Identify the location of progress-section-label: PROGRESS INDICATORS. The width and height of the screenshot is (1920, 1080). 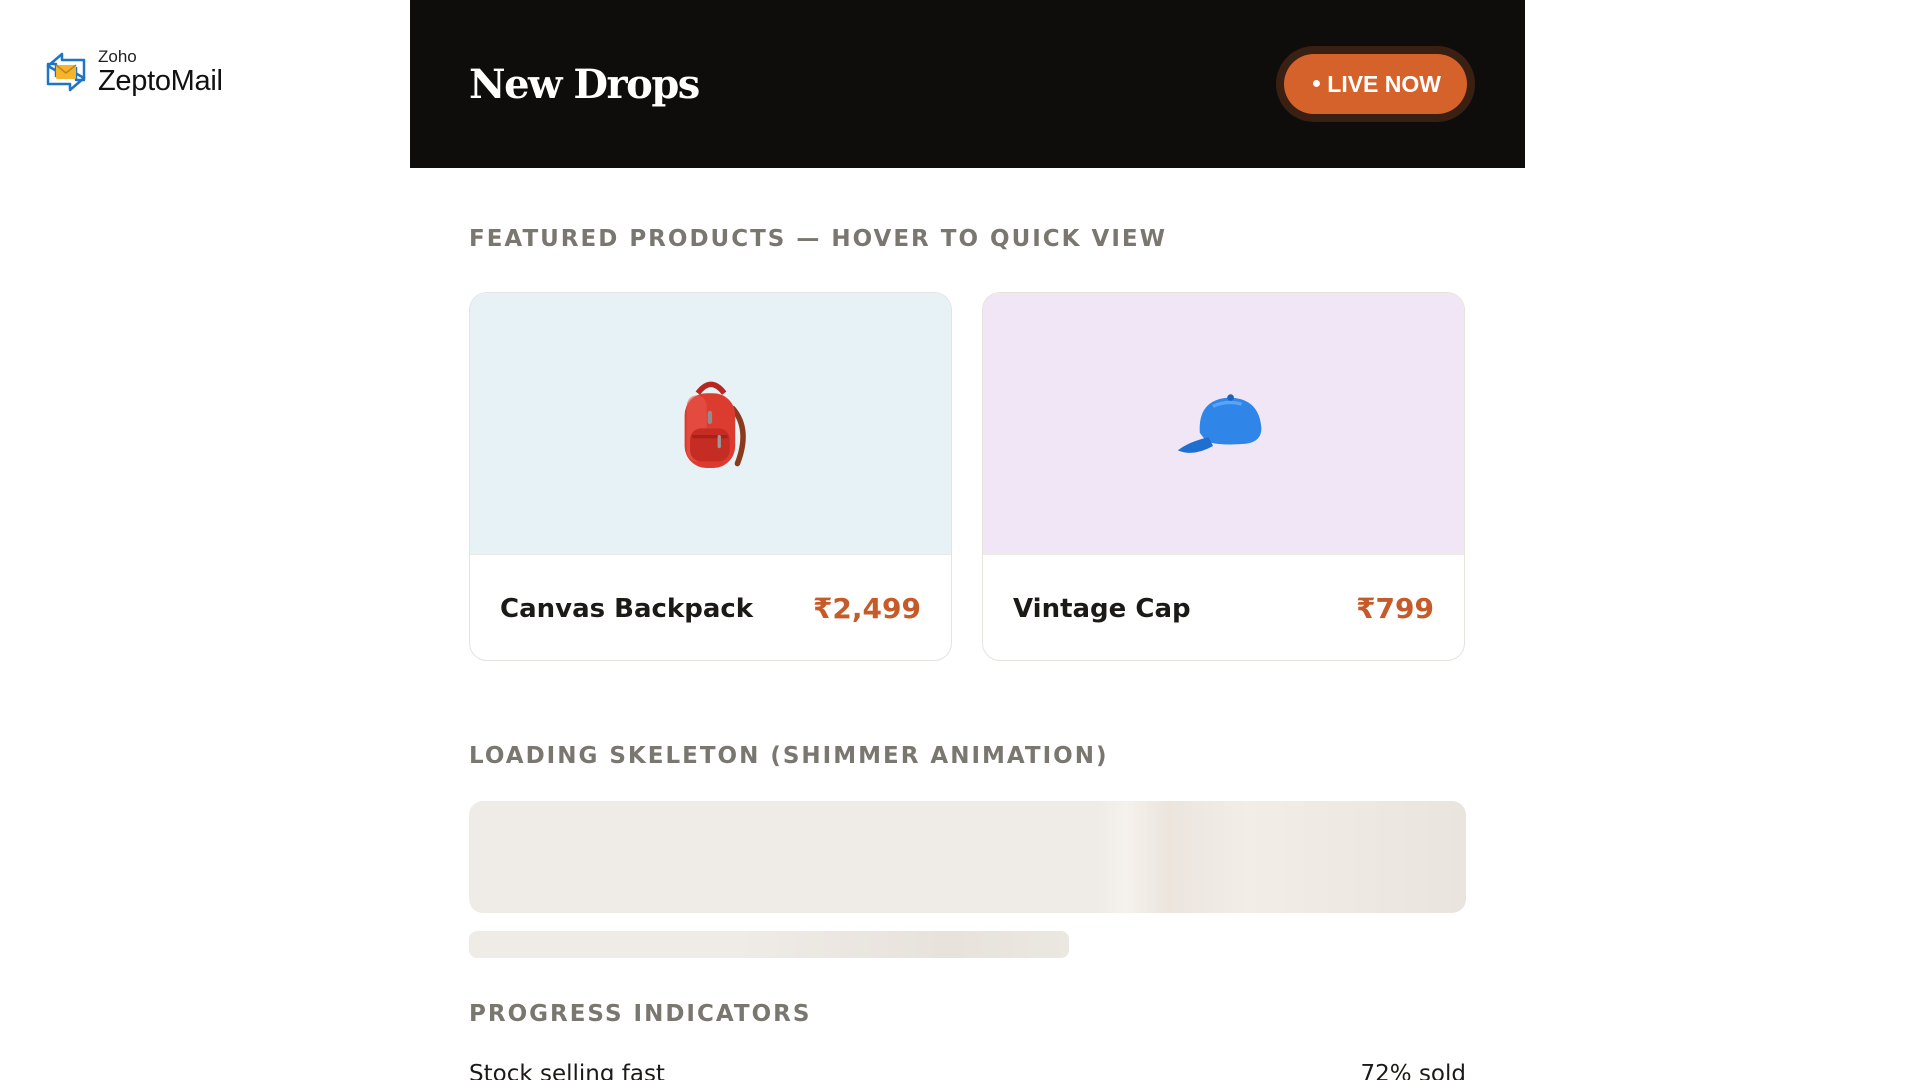
(640, 1014).